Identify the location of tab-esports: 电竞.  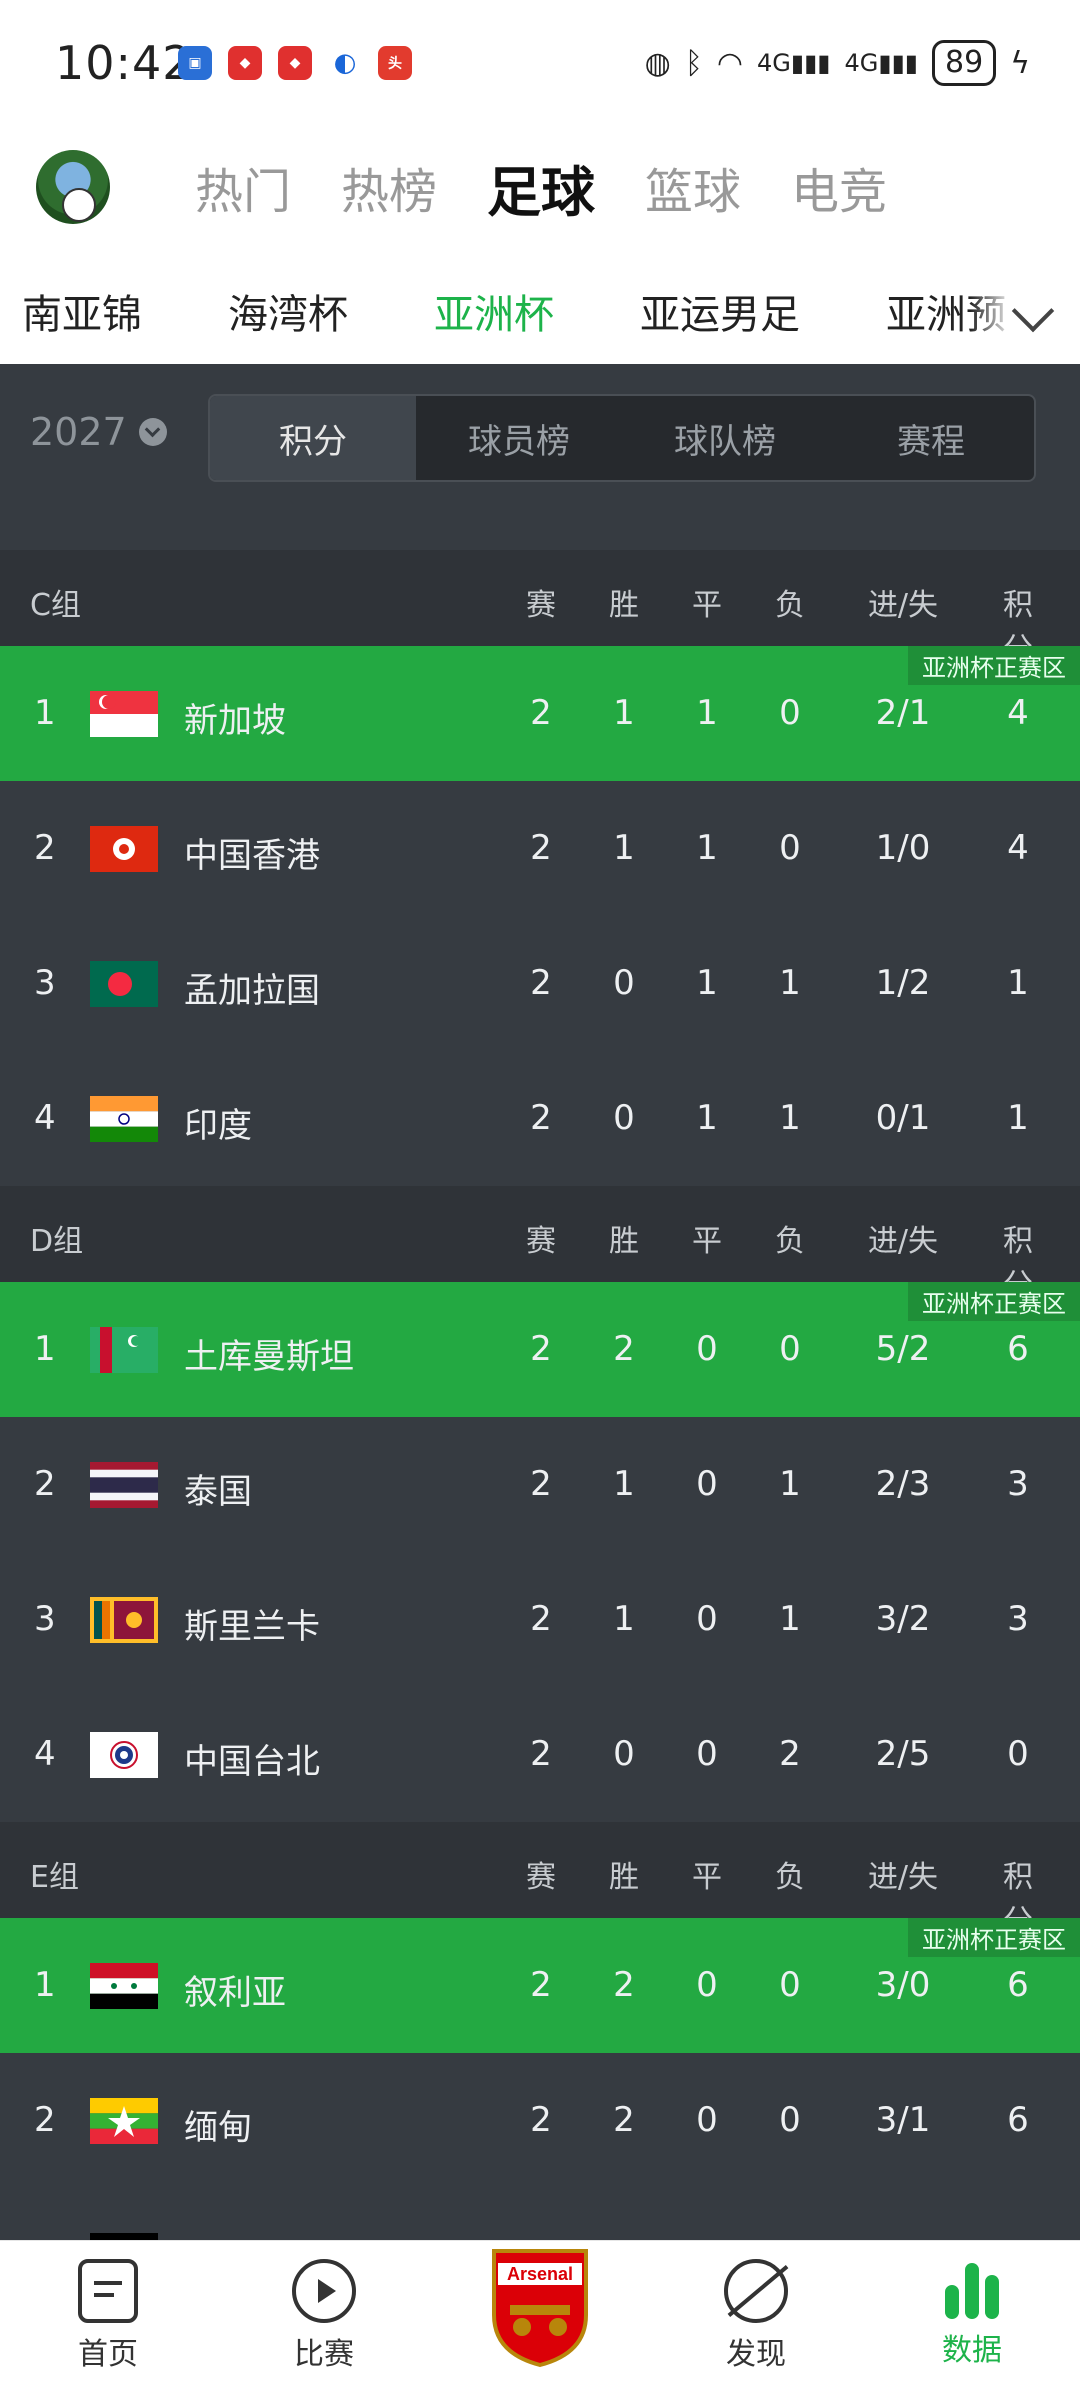
(839, 189).